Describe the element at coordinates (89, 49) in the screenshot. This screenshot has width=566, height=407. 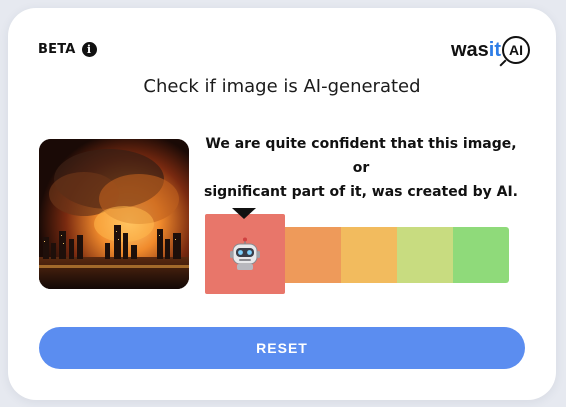
I see `info-icon: i` at that location.